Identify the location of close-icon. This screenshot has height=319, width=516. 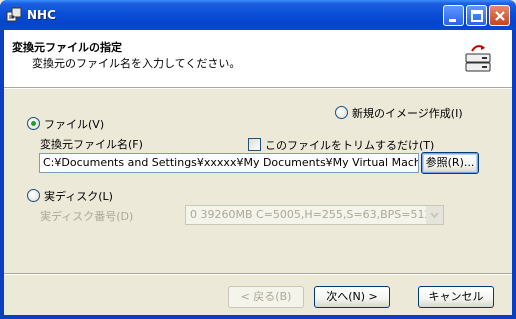
(500, 16).